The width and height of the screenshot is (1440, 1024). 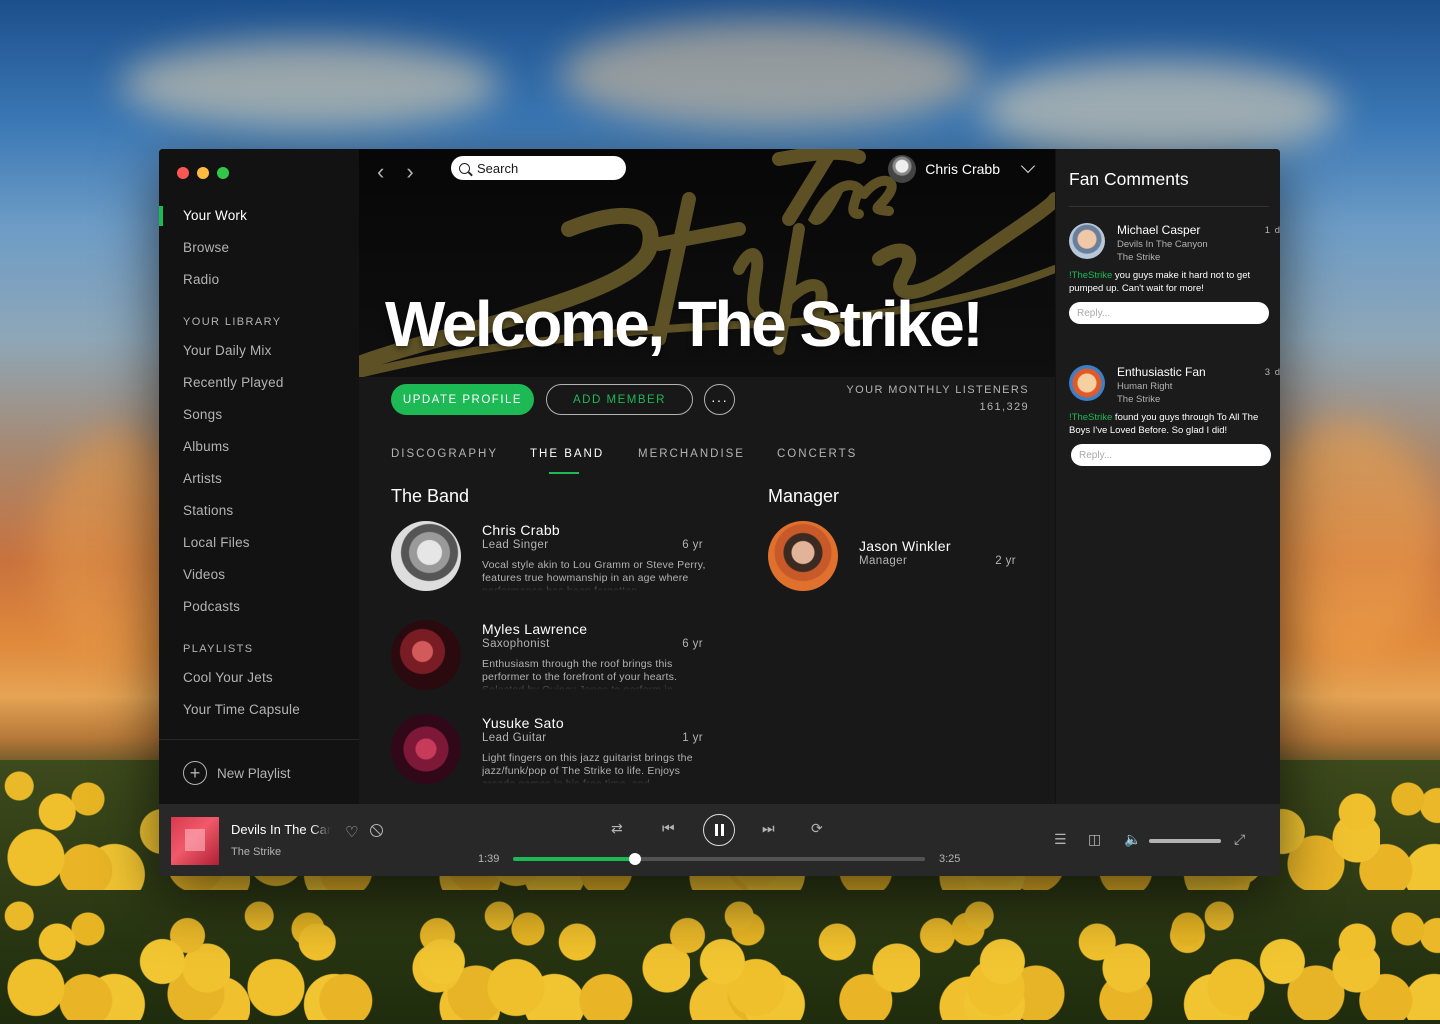 I want to click on page-title: Welcome, The Strike!, so click(x=684, y=324).